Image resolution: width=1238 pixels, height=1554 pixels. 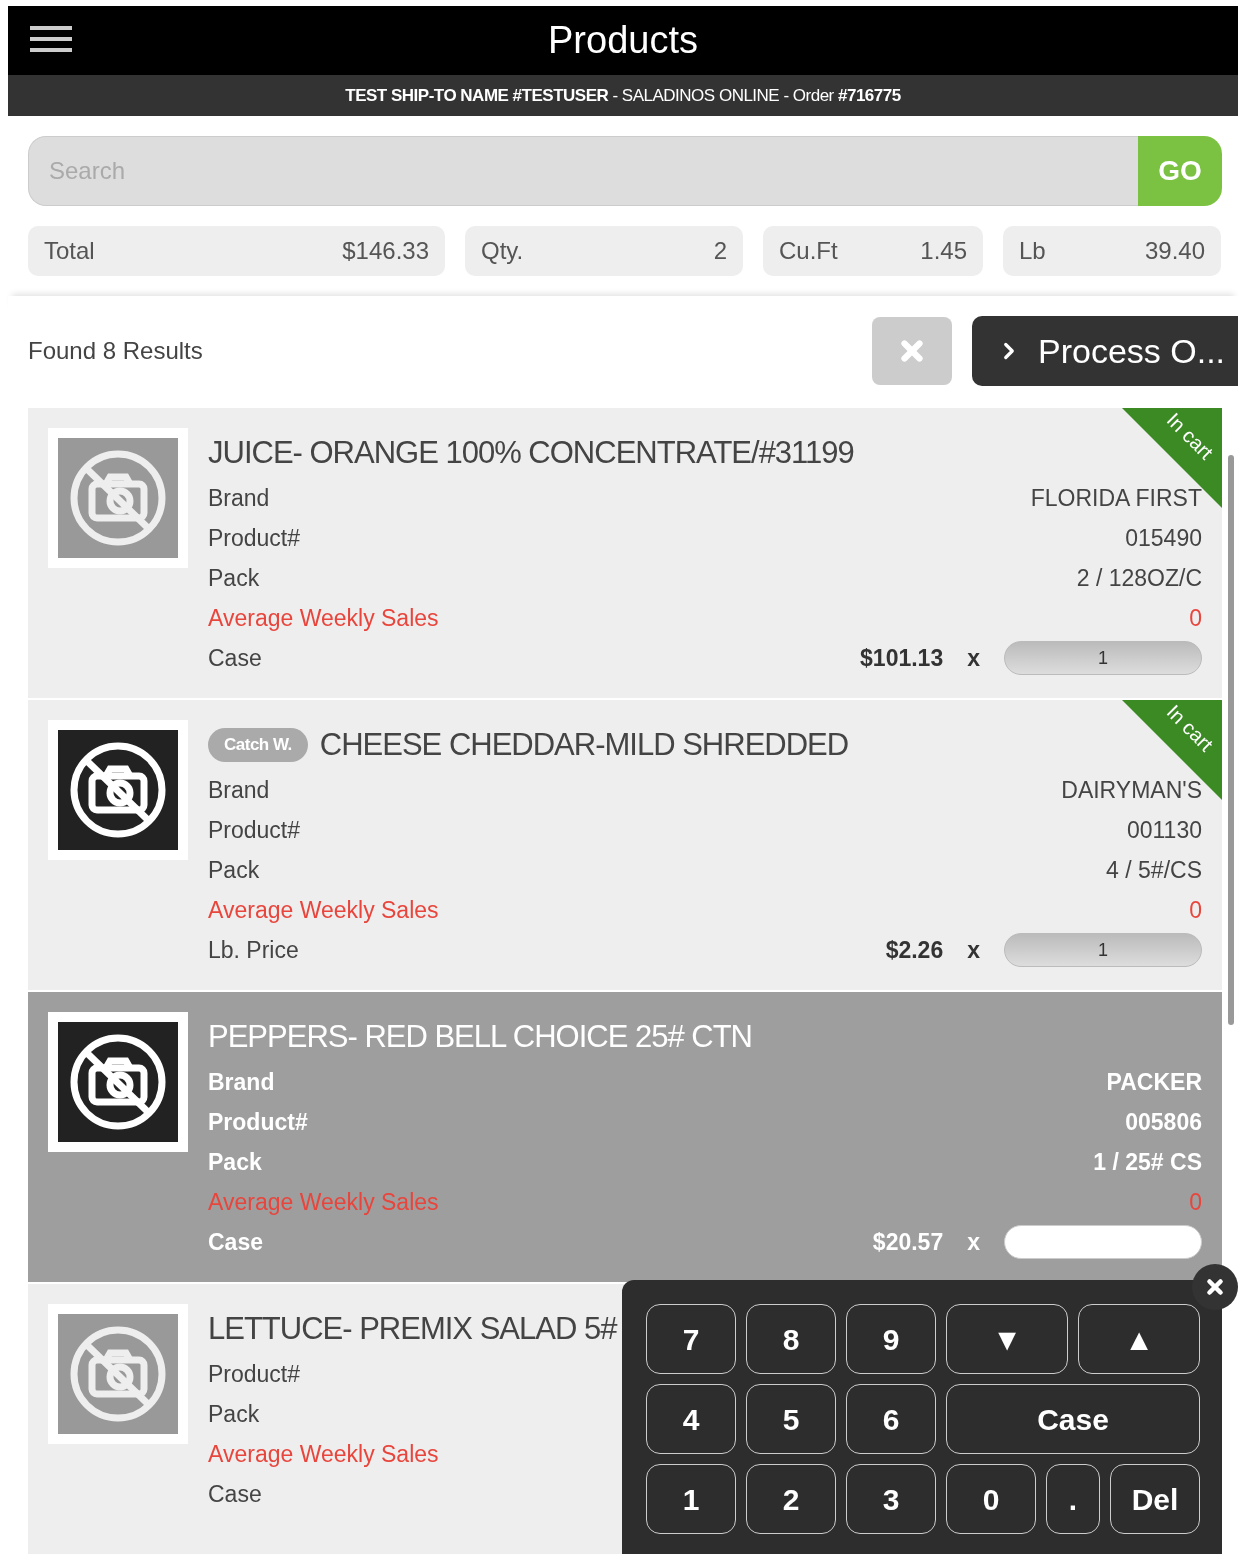 What do you see at coordinates (531, 452) in the screenshot?
I see `product-title: JUICE- ORANGE 100% CONCENTRATE/#31199` at bounding box center [531, 452].